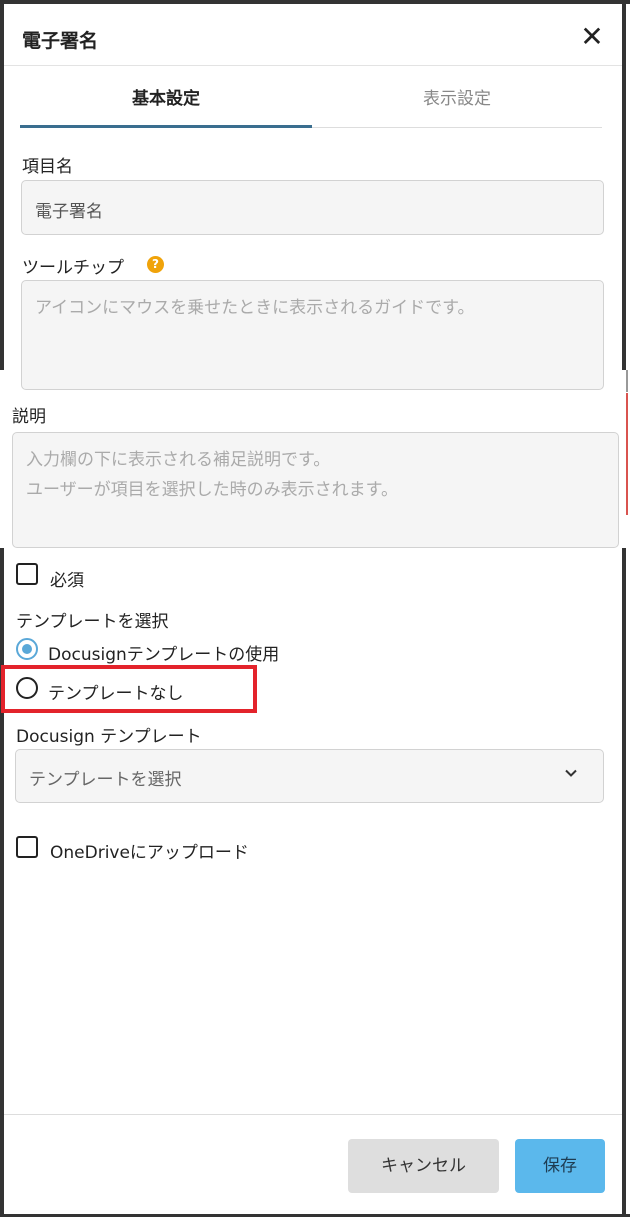  Describe the element at coordinates (92, 622) in the screenshot. I see `template-choice-label: テンプレートを選択` at that location.